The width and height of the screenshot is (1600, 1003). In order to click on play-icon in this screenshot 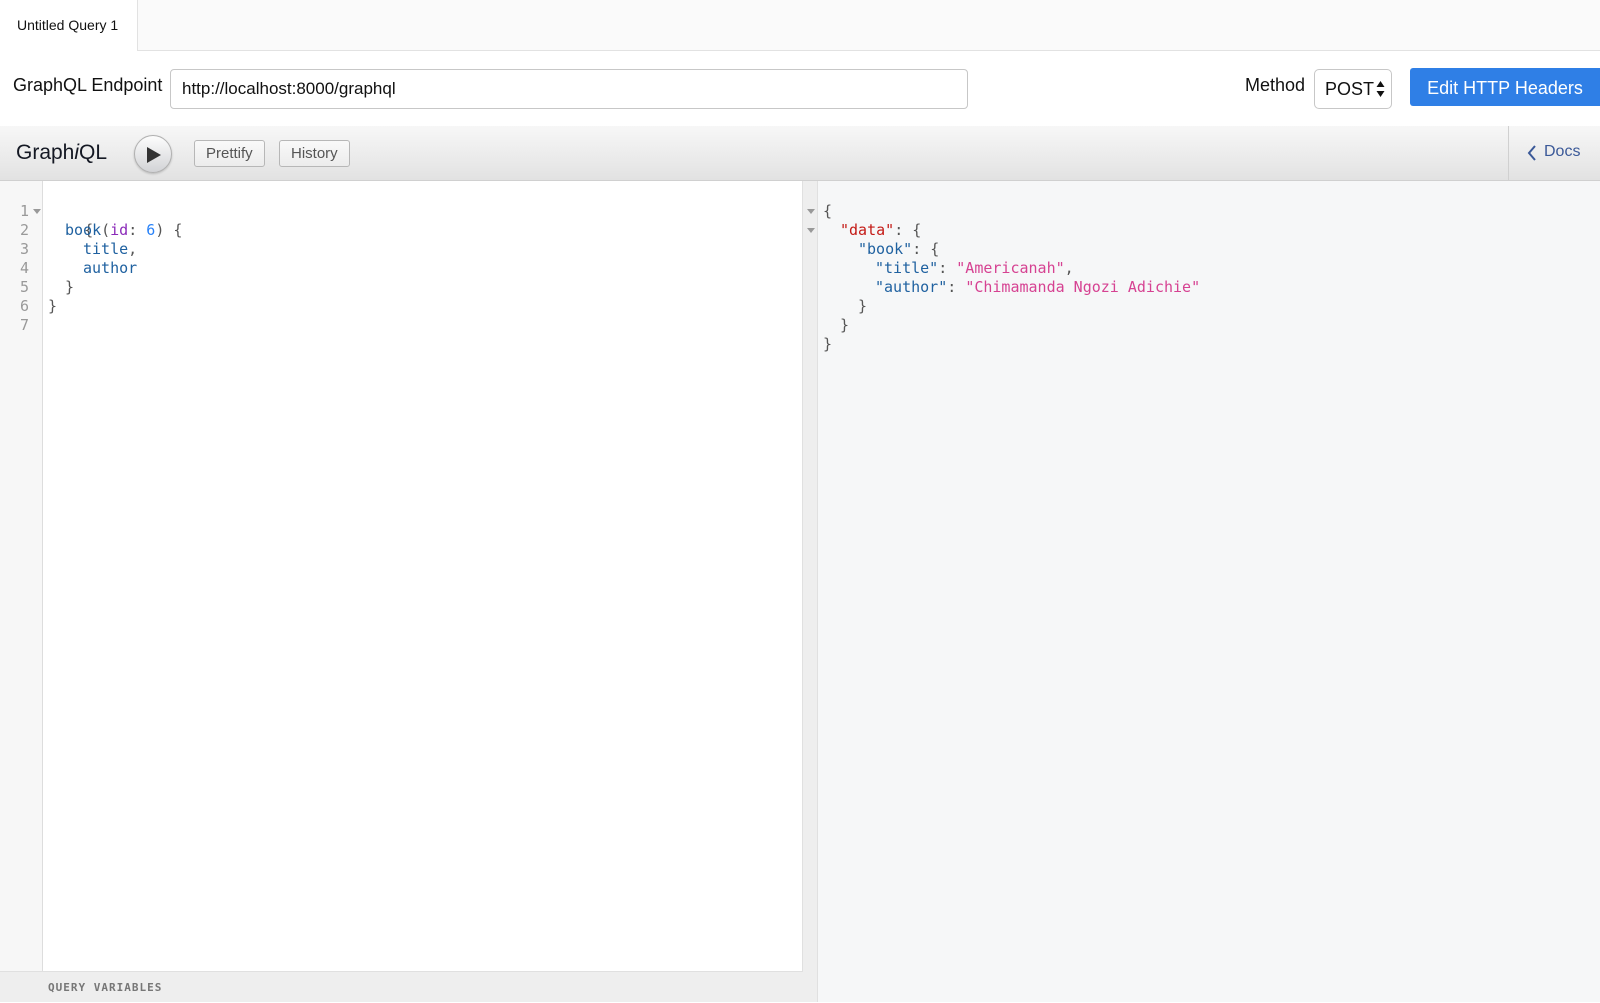, I will do `click(154, 155)`.